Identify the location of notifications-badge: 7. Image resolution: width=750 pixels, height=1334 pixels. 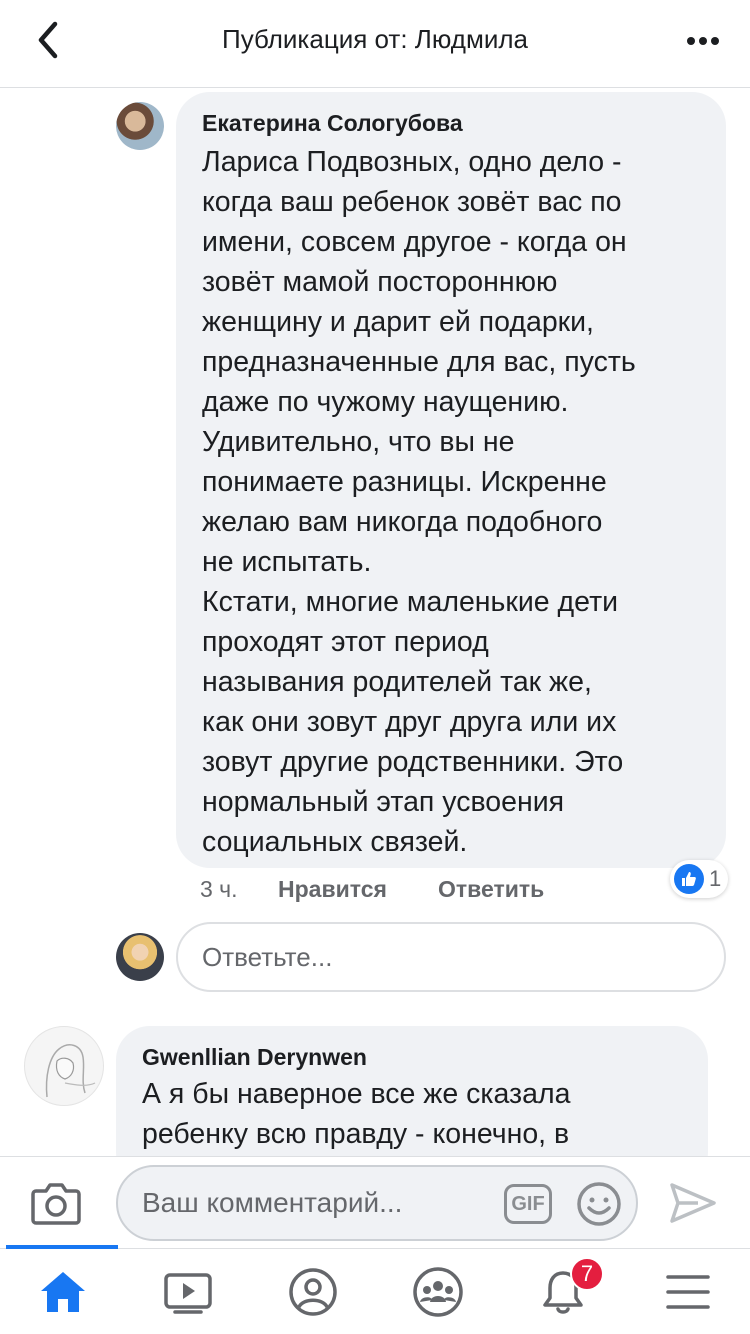
(587, 1274).